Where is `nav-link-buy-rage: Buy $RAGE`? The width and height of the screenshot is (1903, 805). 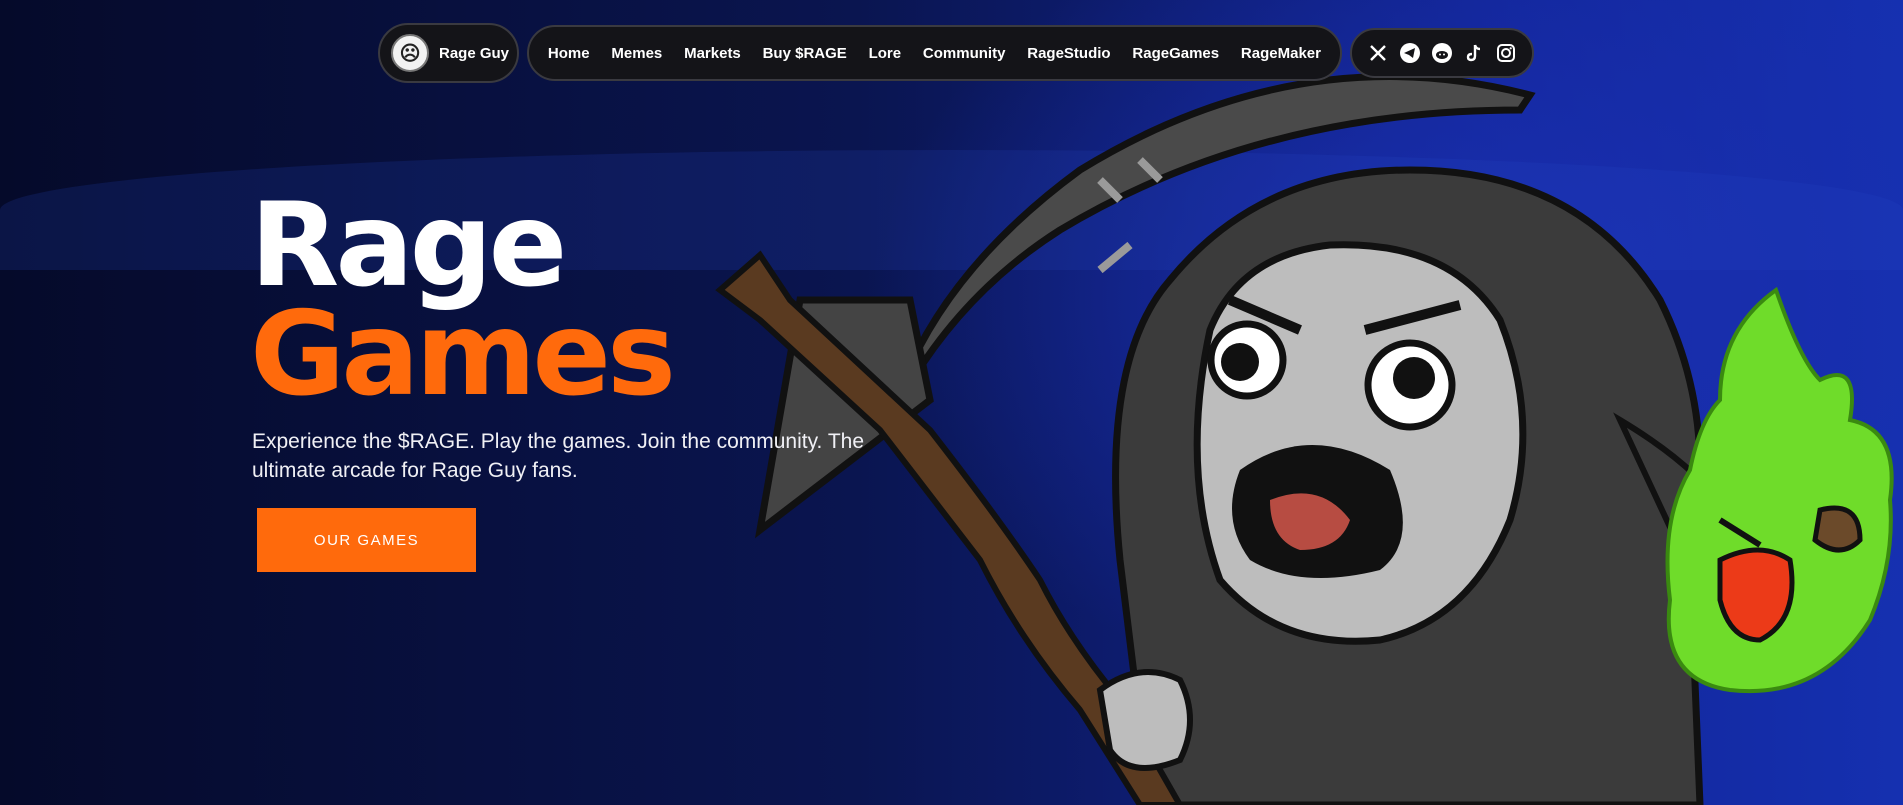
nav-link-buy-rage: Buy $RAGE is located at coordinates (805, 53).